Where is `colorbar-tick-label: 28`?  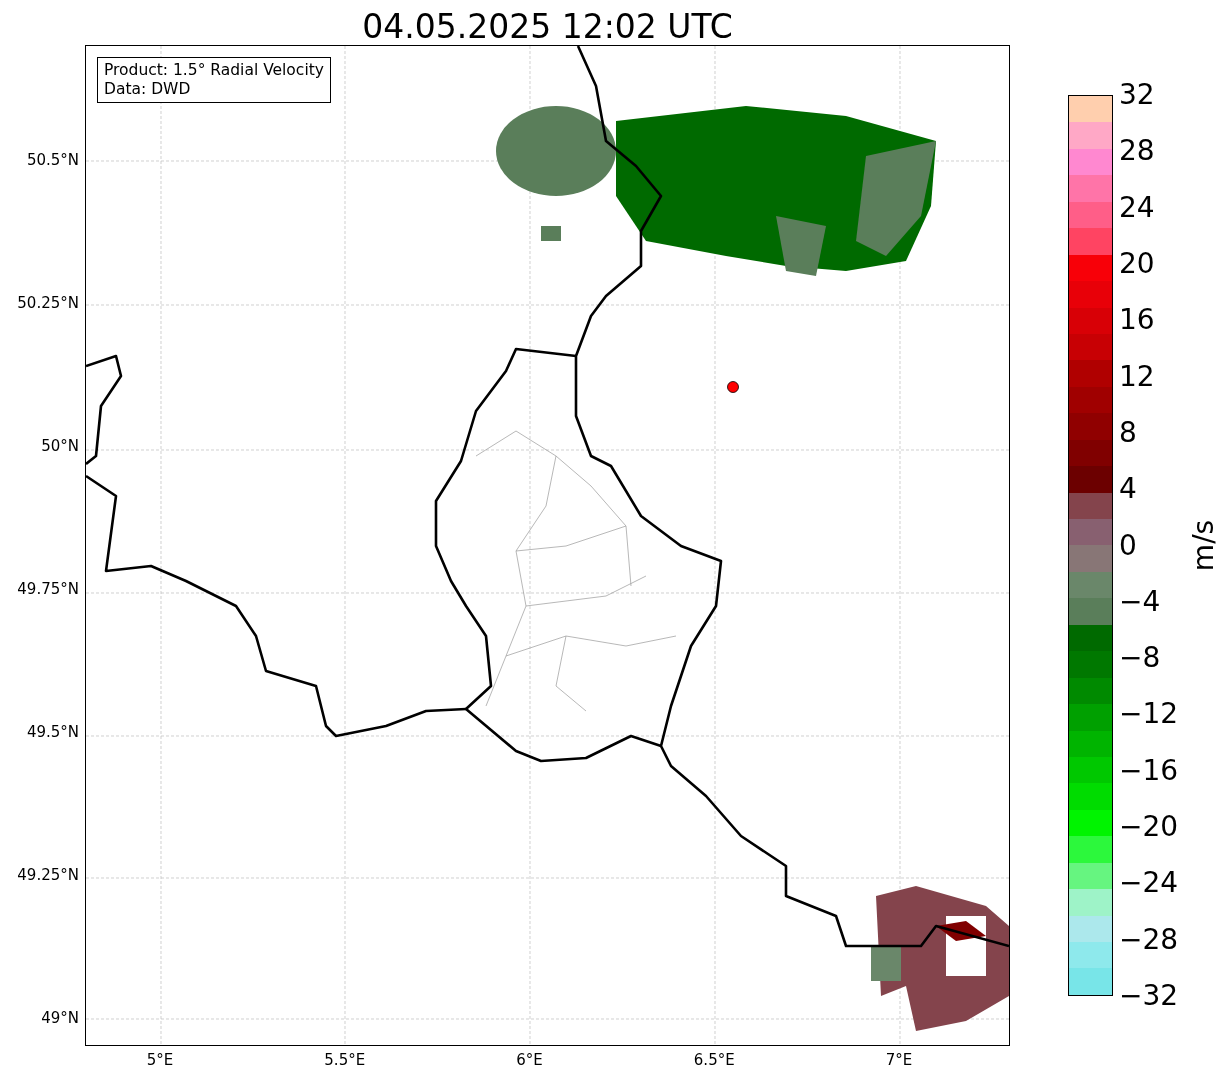
colorbar-tick-label: 28 is located at coordinates (1137, 151).